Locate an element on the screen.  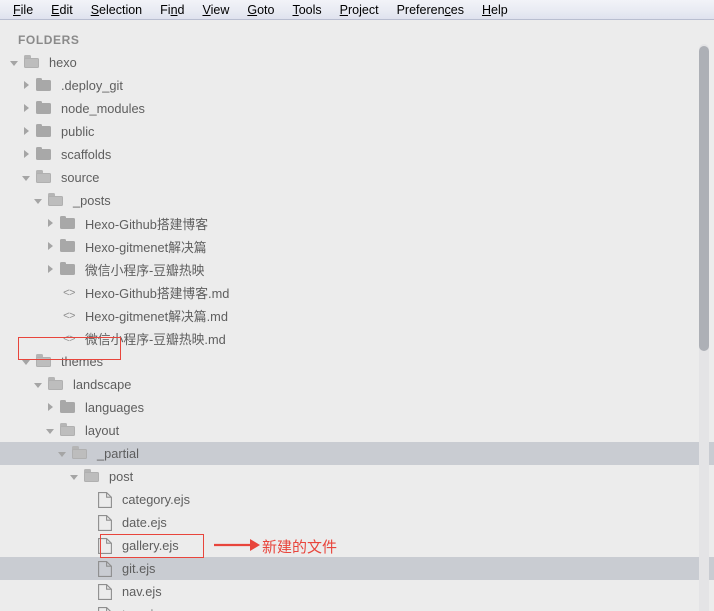
tree-row-label: themes is located at coordinates (82, 361).